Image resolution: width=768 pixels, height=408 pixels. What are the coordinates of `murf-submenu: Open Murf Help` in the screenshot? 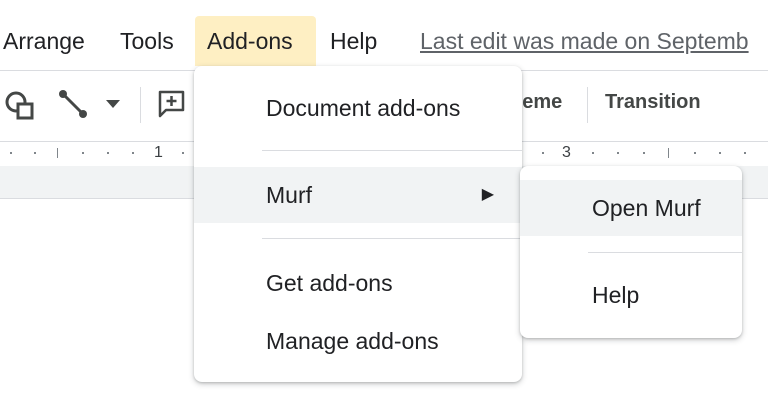 It's located at (631, 252).